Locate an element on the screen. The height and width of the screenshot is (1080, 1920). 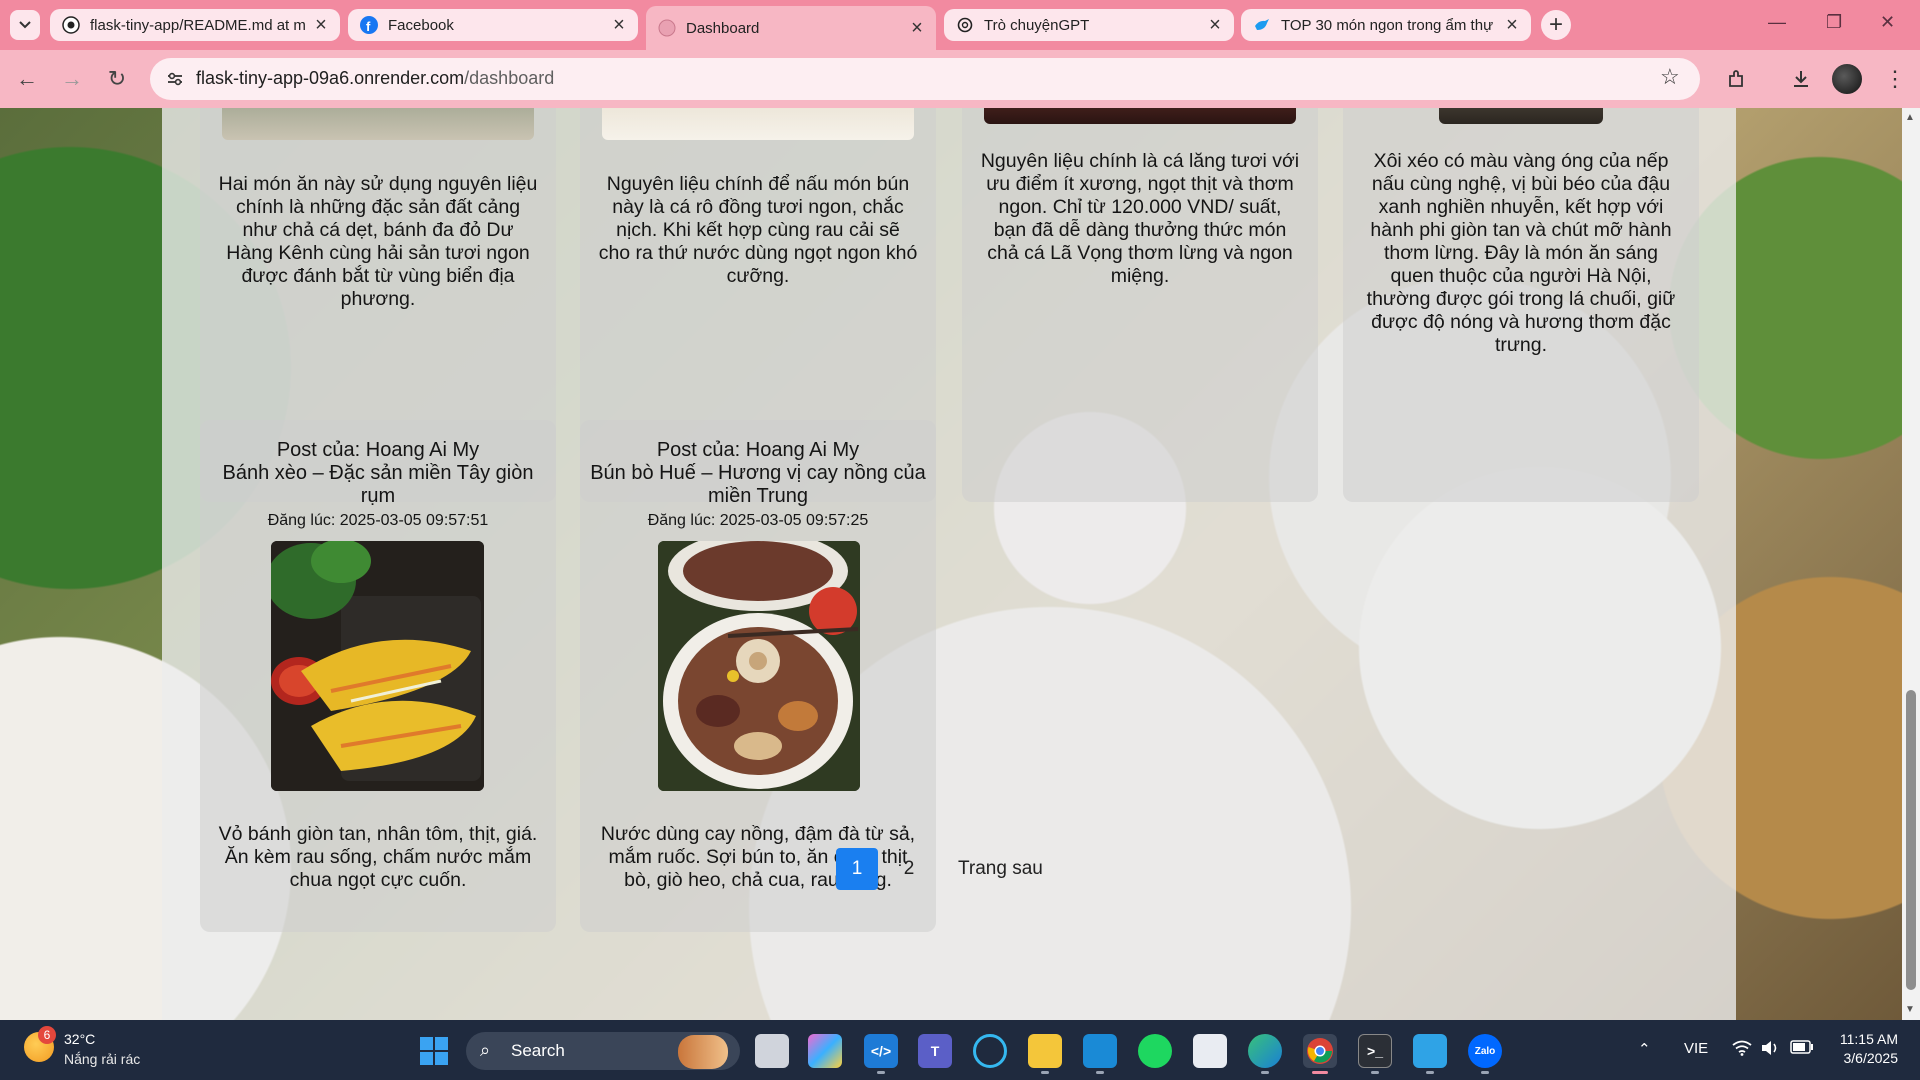
file-explorer-icon is located at coordinates (1045, 1051).